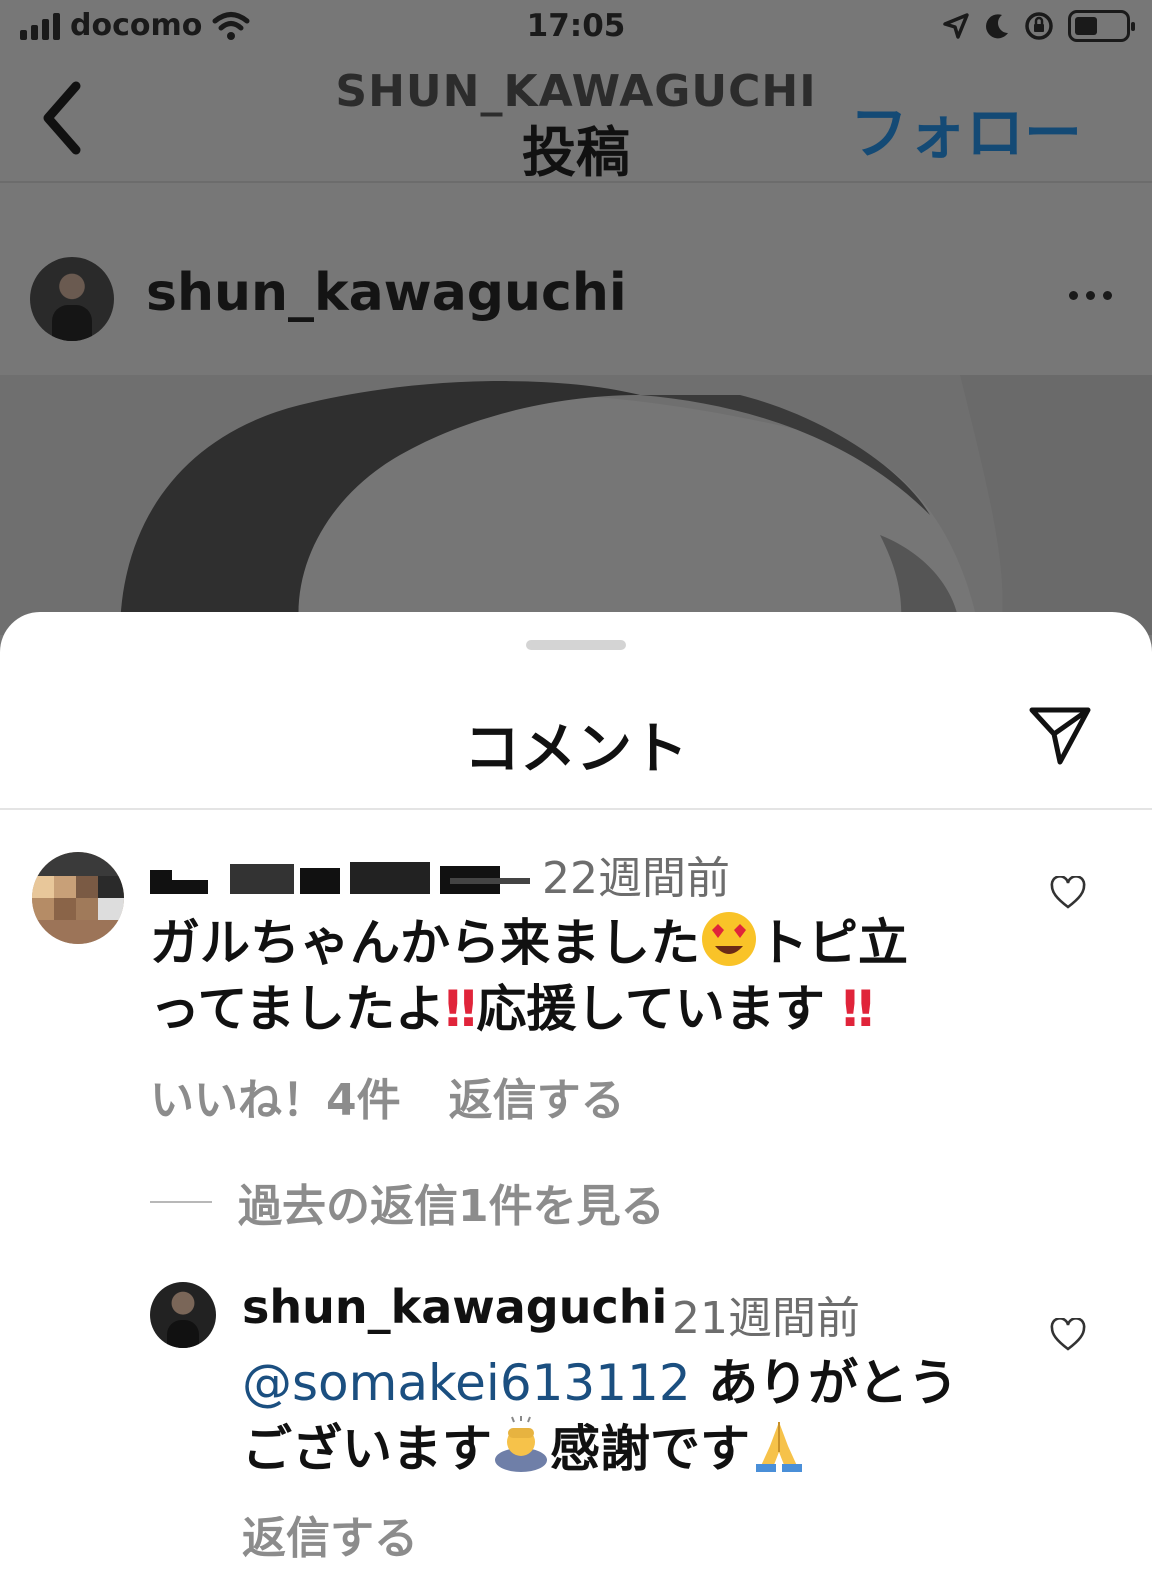 The image size is (1152, 1586). I want to click on comment-likes: いいね！4件, so click(275, 1096).